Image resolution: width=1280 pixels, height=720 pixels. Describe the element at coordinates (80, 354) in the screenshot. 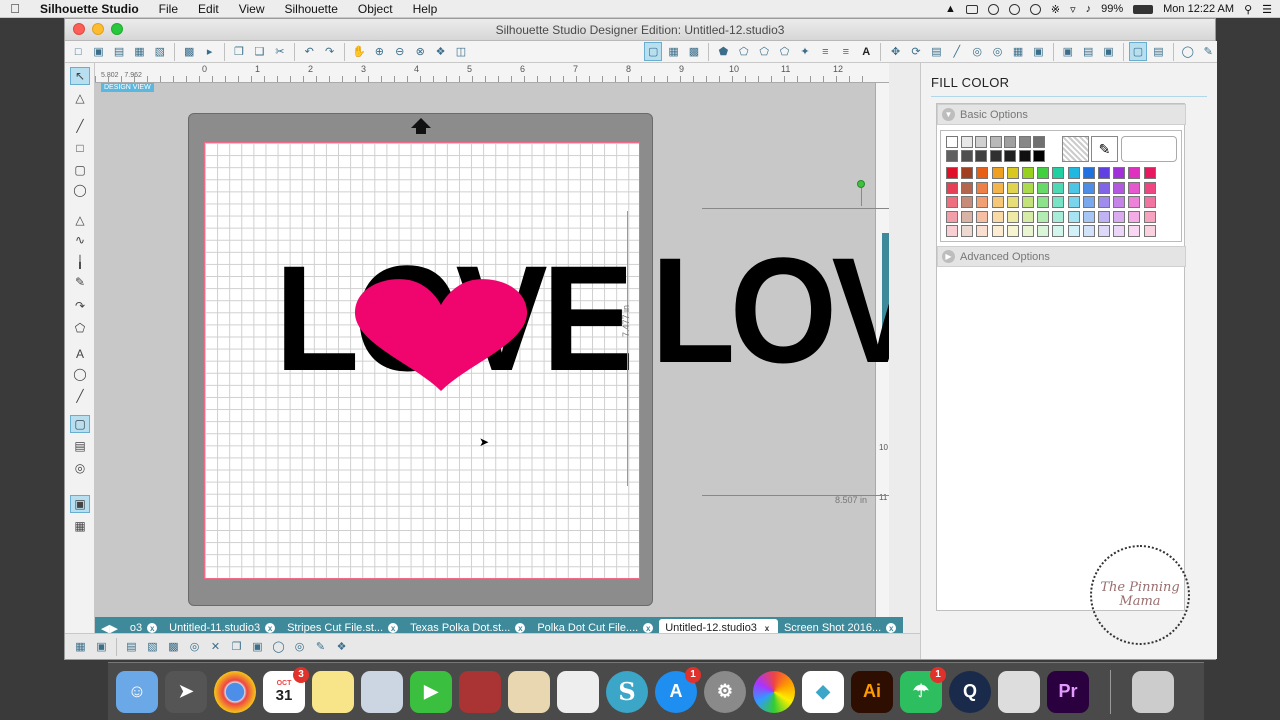

I see `text-tool-icon: A` at that location.